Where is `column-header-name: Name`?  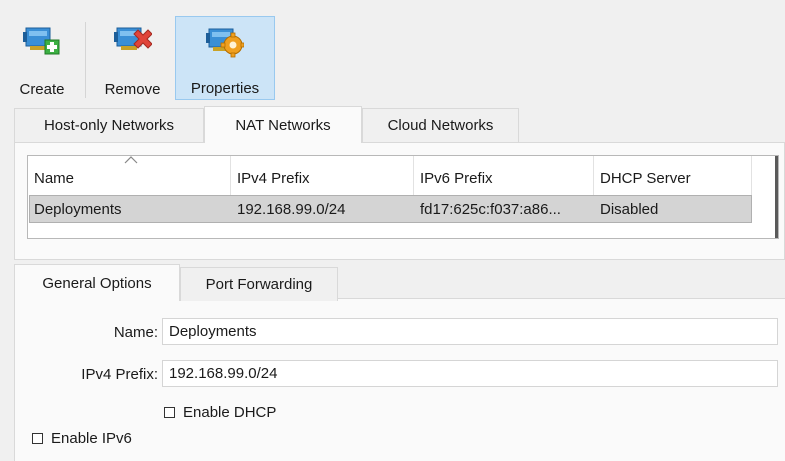 column-header-name: Name is located at coordinates (129, 175).